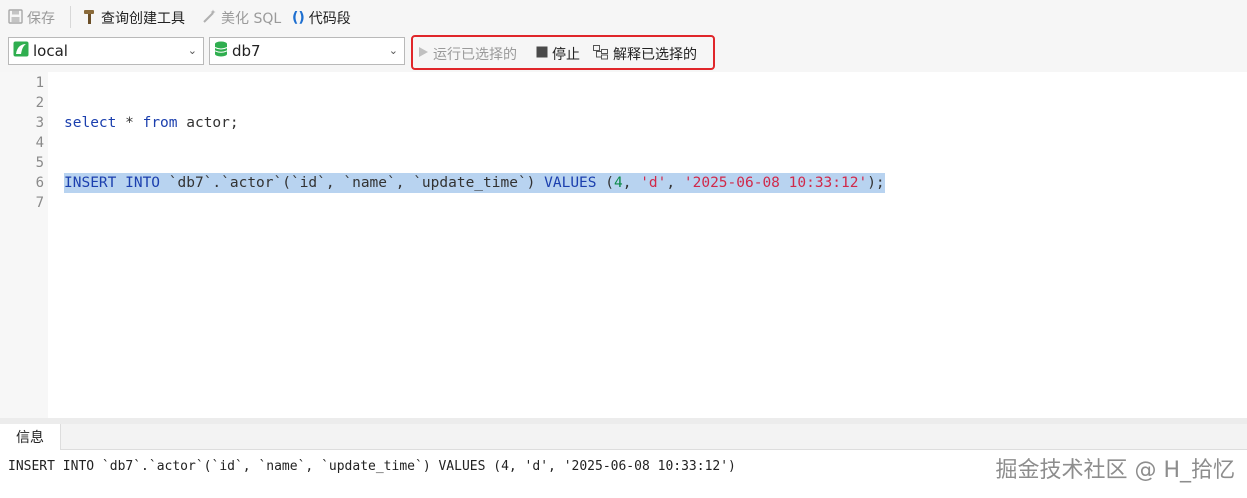 The image size is (1247, 498). Describe the element at coordinates (542, 54) in the screenshot. I see `stop-icon` at that location.